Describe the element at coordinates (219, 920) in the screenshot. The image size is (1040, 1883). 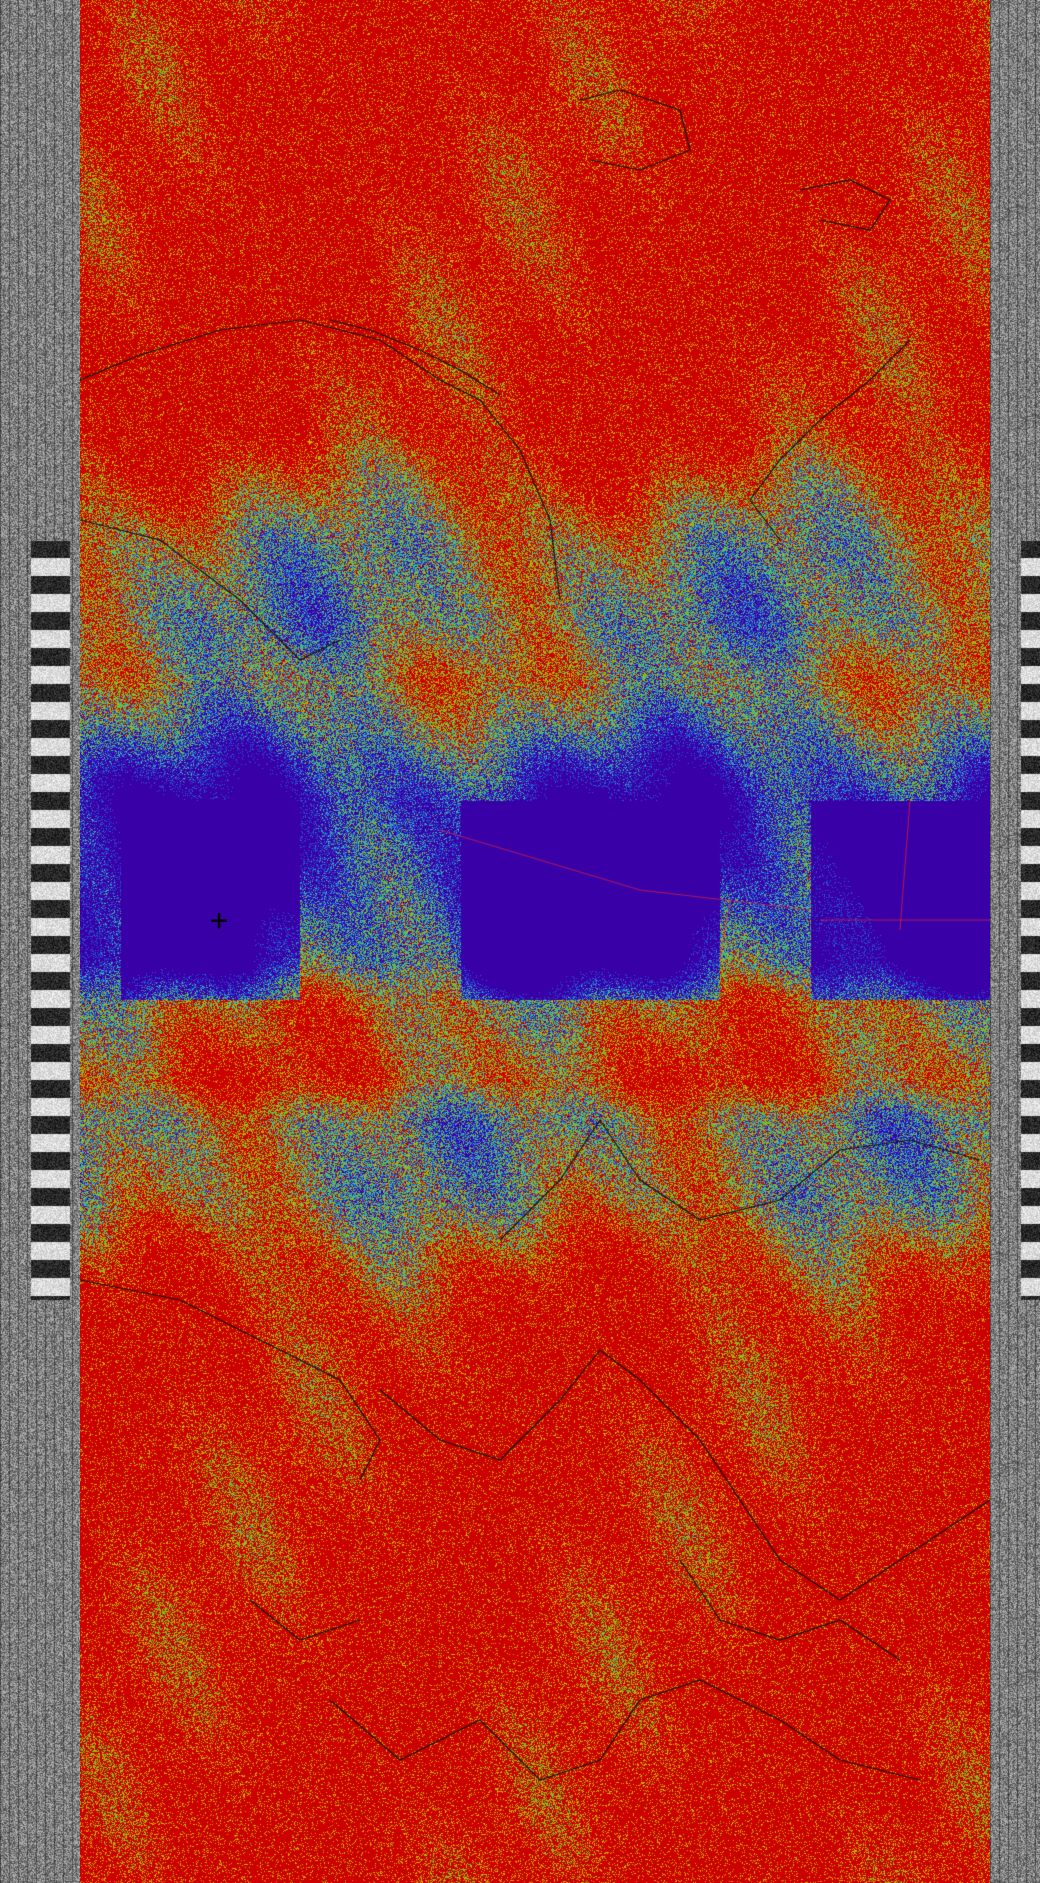
I see `location-marker-icon: +` at that location.